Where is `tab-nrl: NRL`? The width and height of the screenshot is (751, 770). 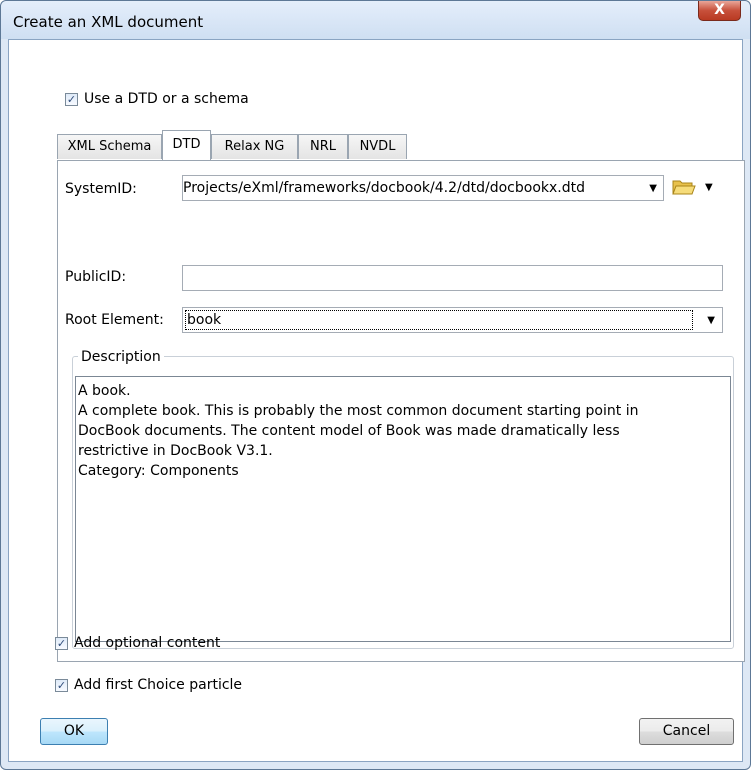
tab-nrl: NRL is located at coordinates (323, 146).